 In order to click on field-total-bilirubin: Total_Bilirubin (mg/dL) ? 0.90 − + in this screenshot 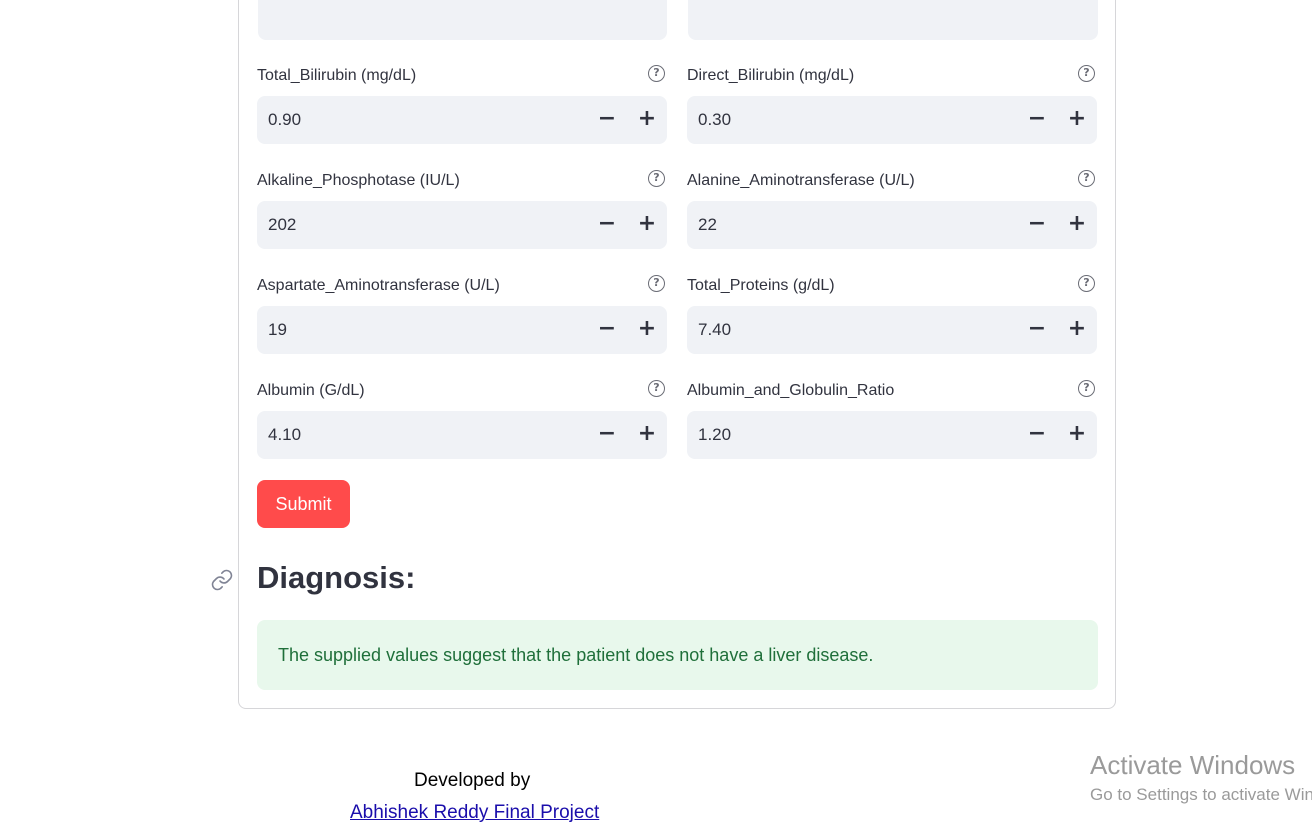, I will do `click(462, 110)`.